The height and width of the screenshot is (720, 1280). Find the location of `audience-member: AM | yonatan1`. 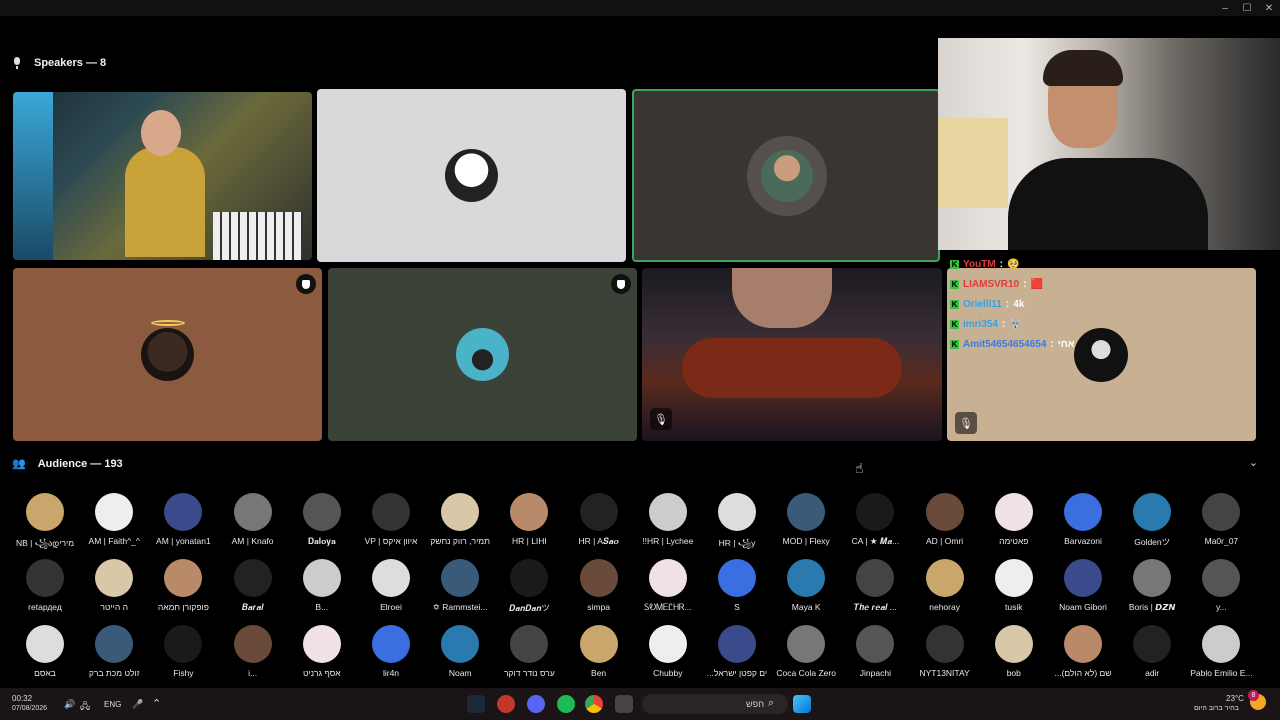

audience-member: AM | yonatan1 is located at coordinates (183, 519).